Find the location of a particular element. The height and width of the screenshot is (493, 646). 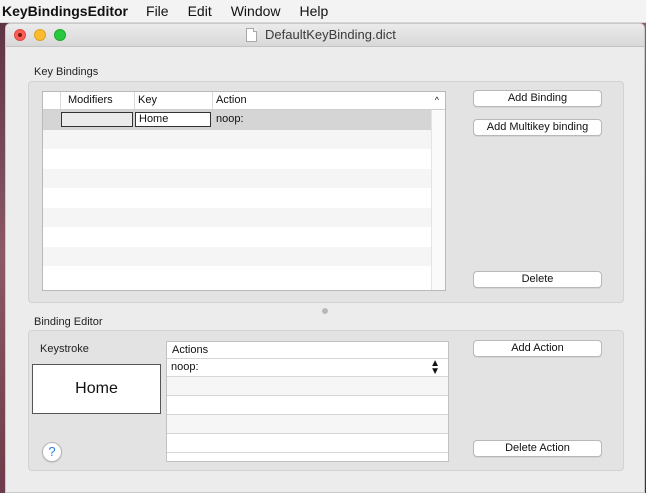

table-row: Home noop: is located at coordinates (244, 120).